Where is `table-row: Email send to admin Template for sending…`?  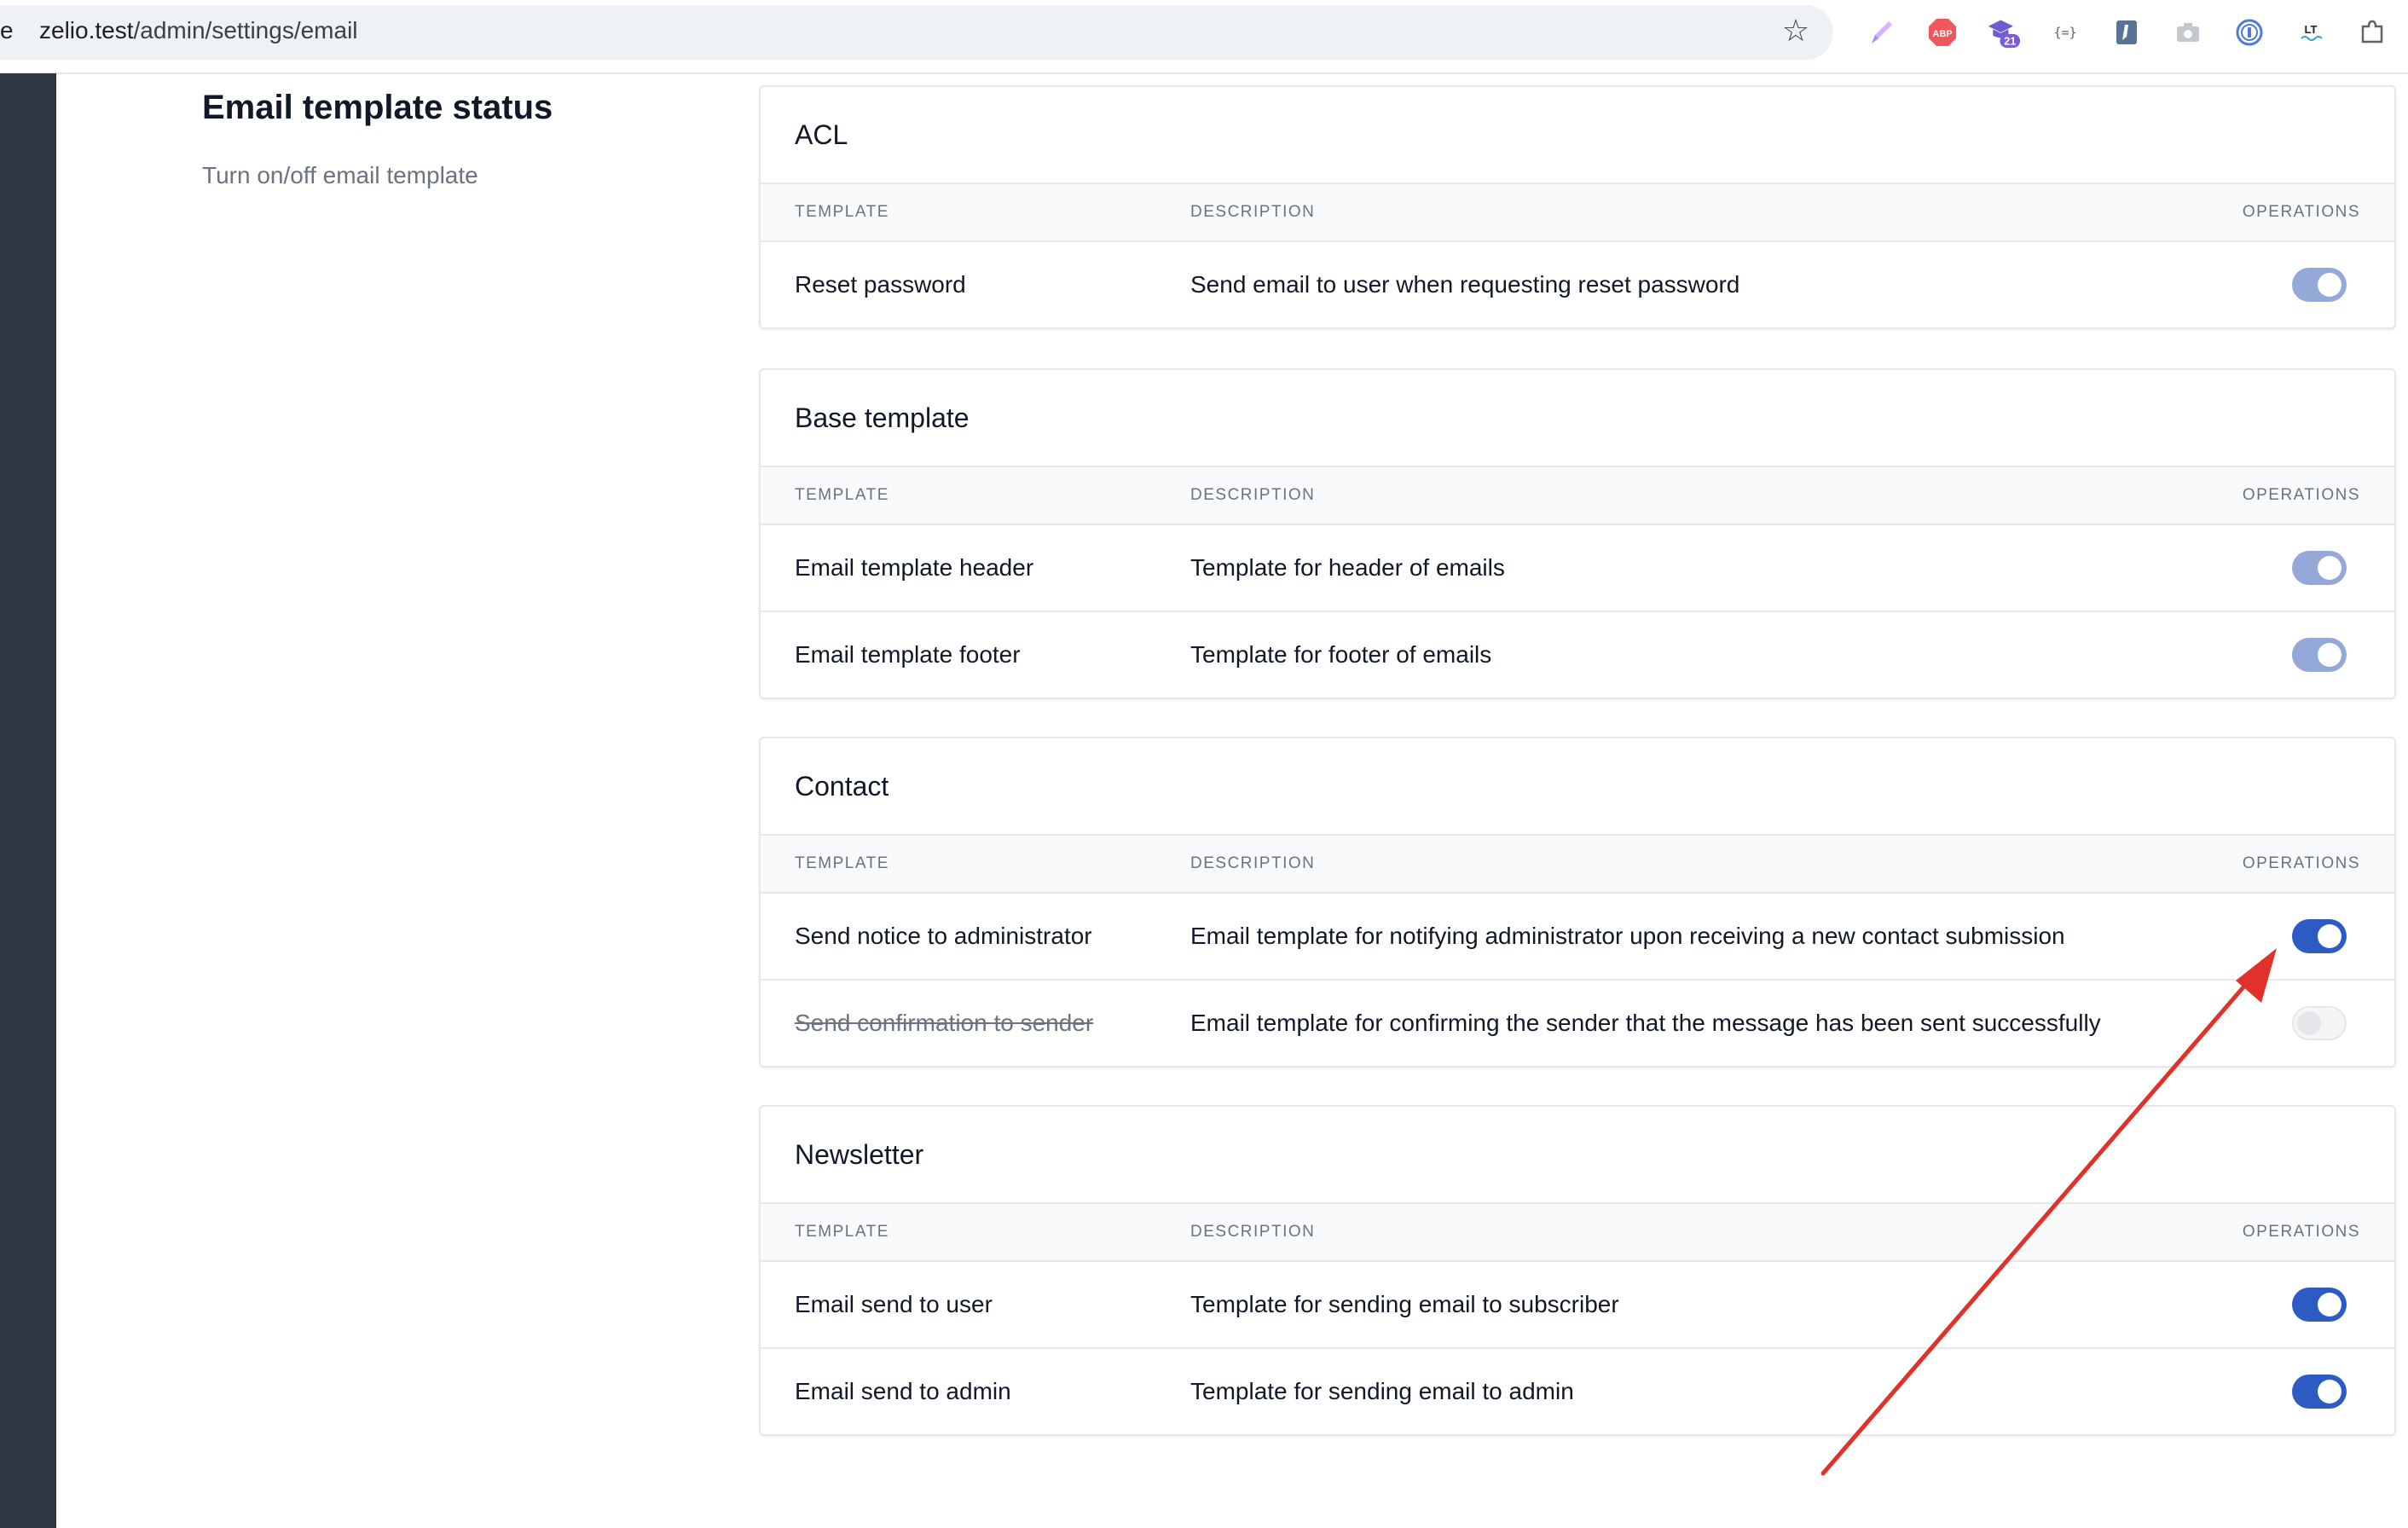
table-row: Email send to admin Template for sending… is located at coordinates (1577, 1391).